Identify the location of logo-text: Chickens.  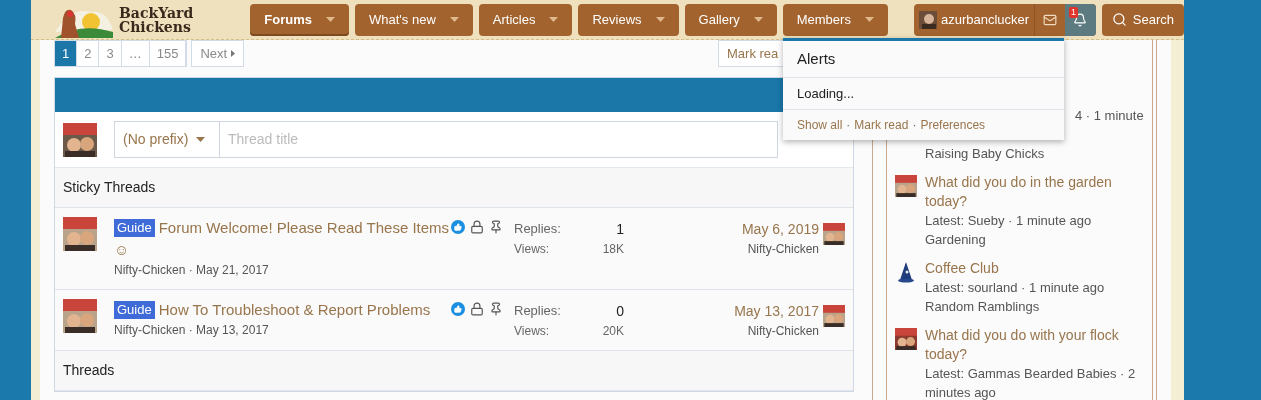
(155, 26).